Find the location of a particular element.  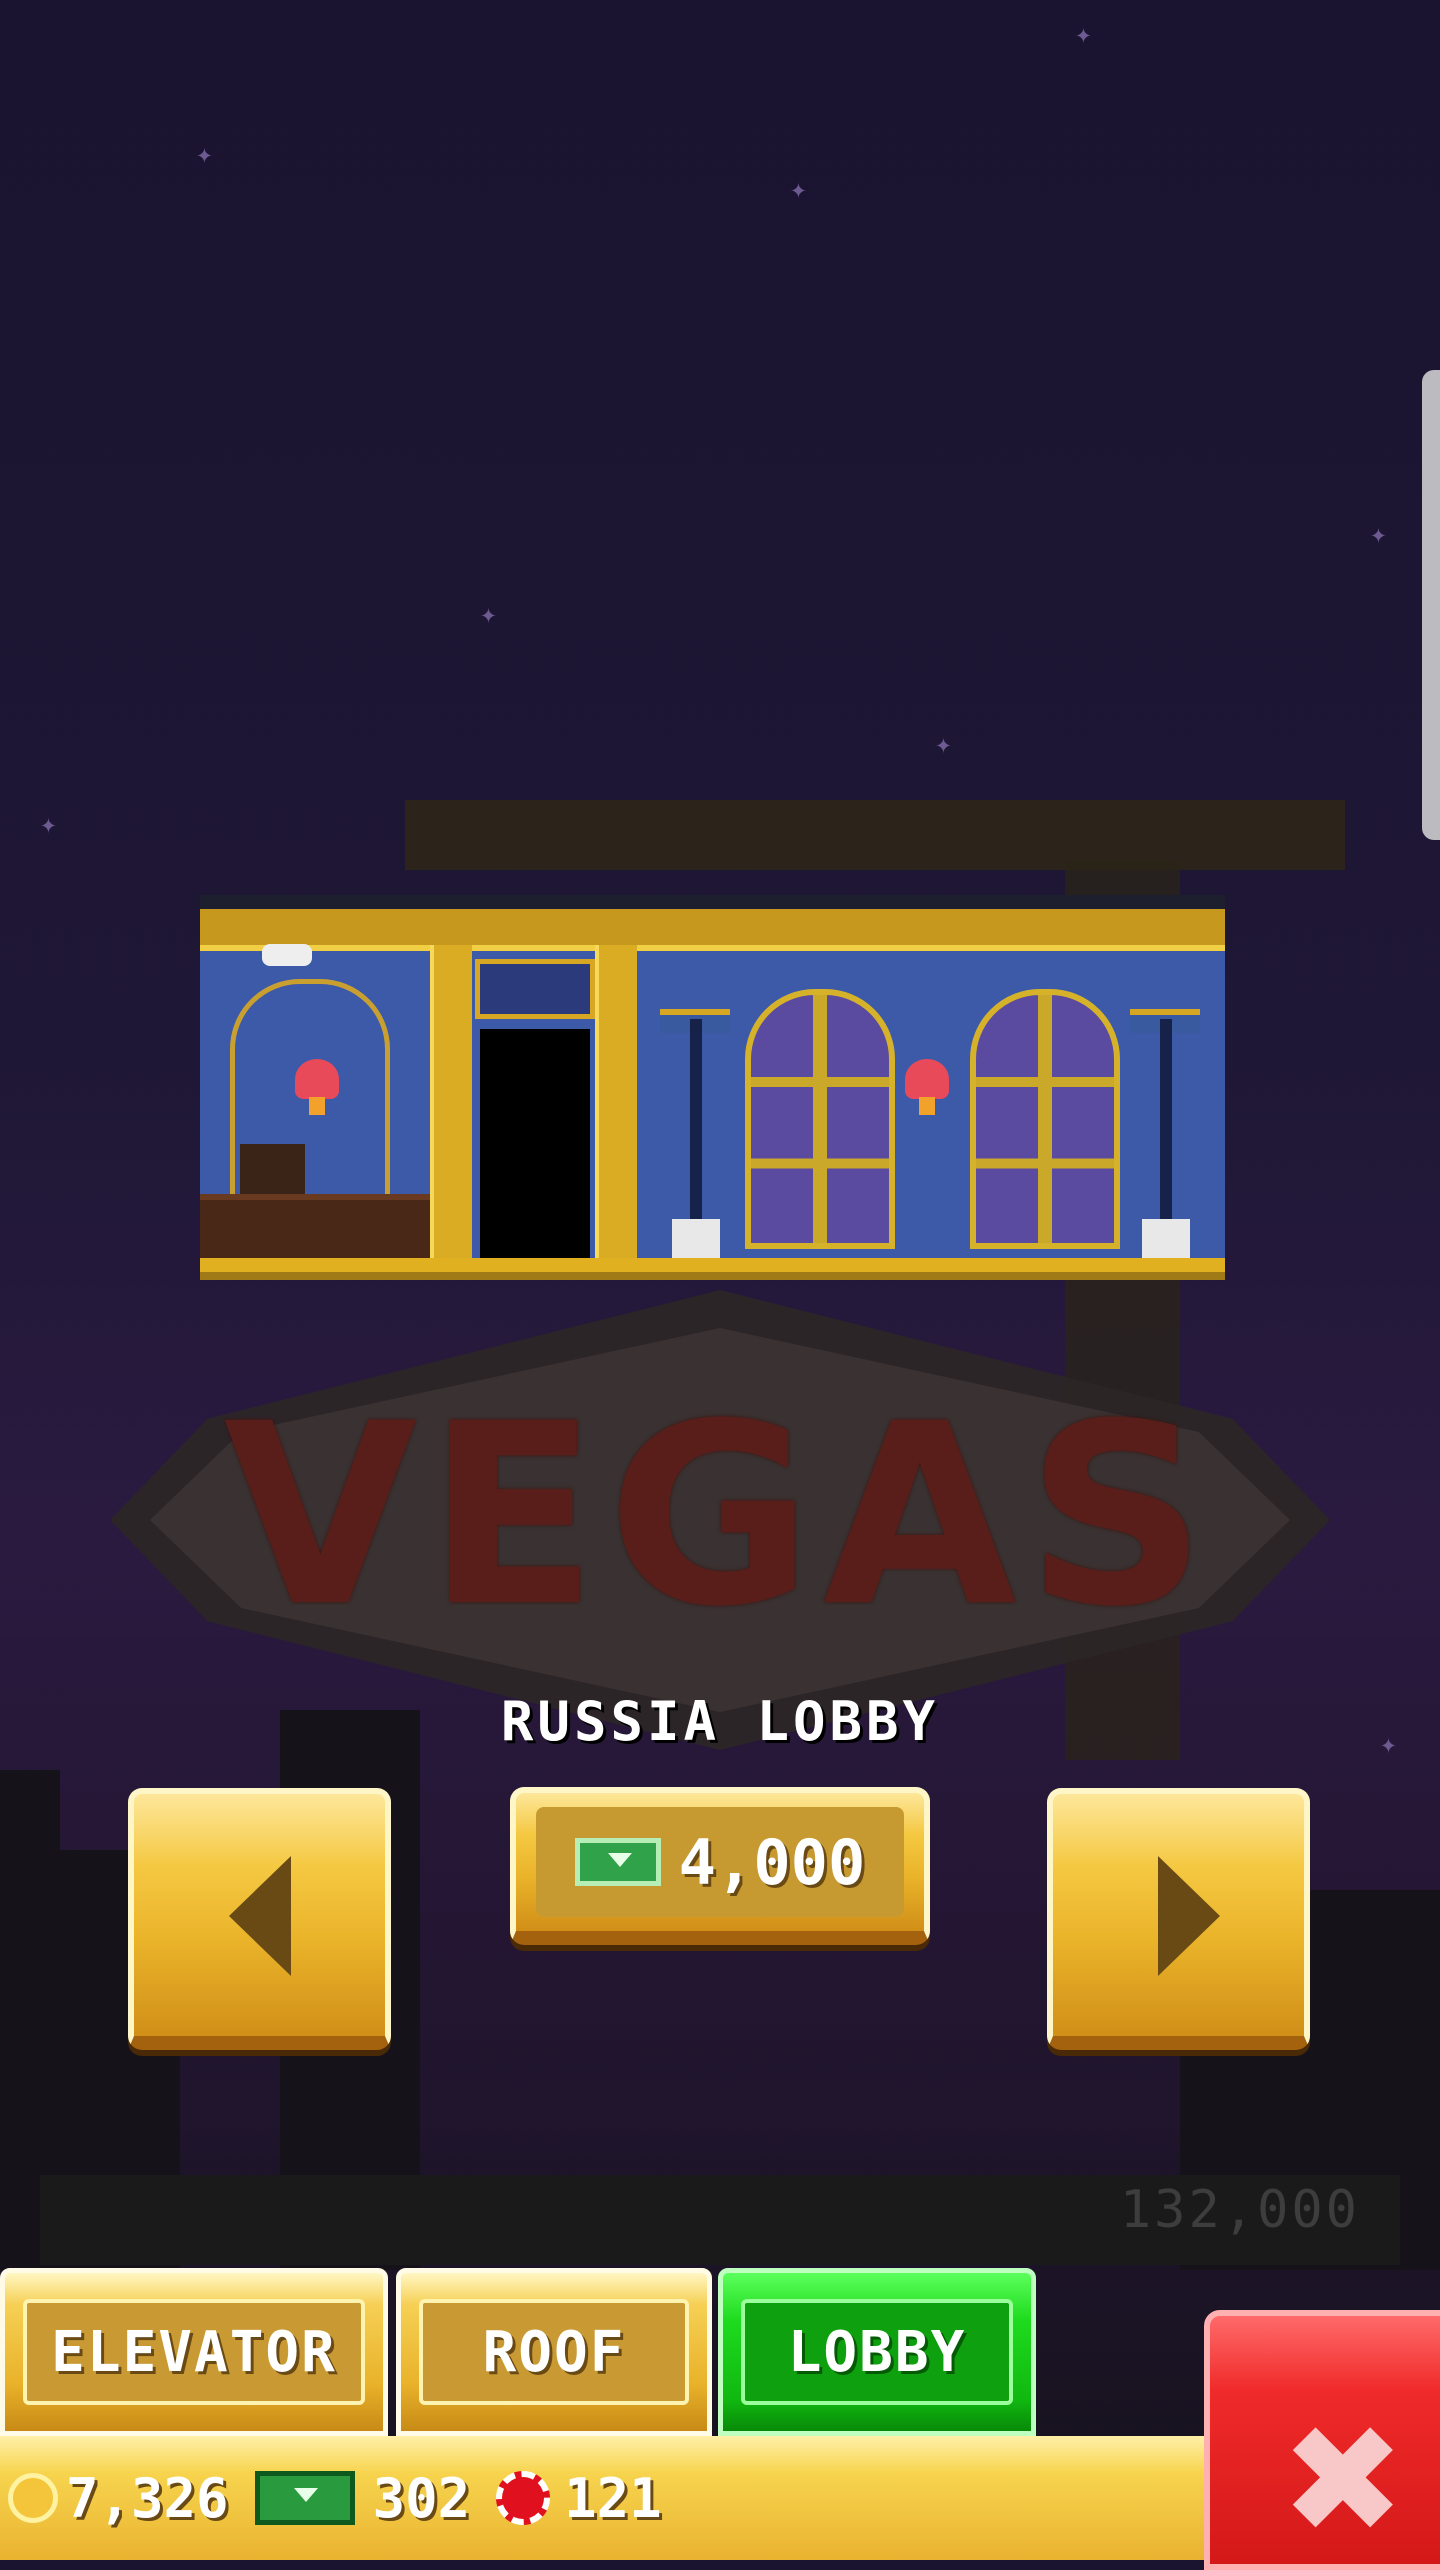

coins-value: 7,326 is located at coordinates (147, 2498).